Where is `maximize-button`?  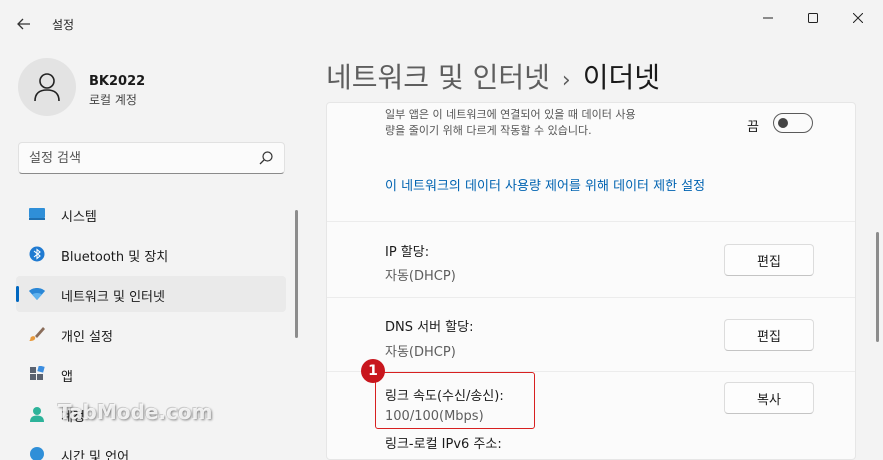
maximize-button is located at coordinates (813, 18).